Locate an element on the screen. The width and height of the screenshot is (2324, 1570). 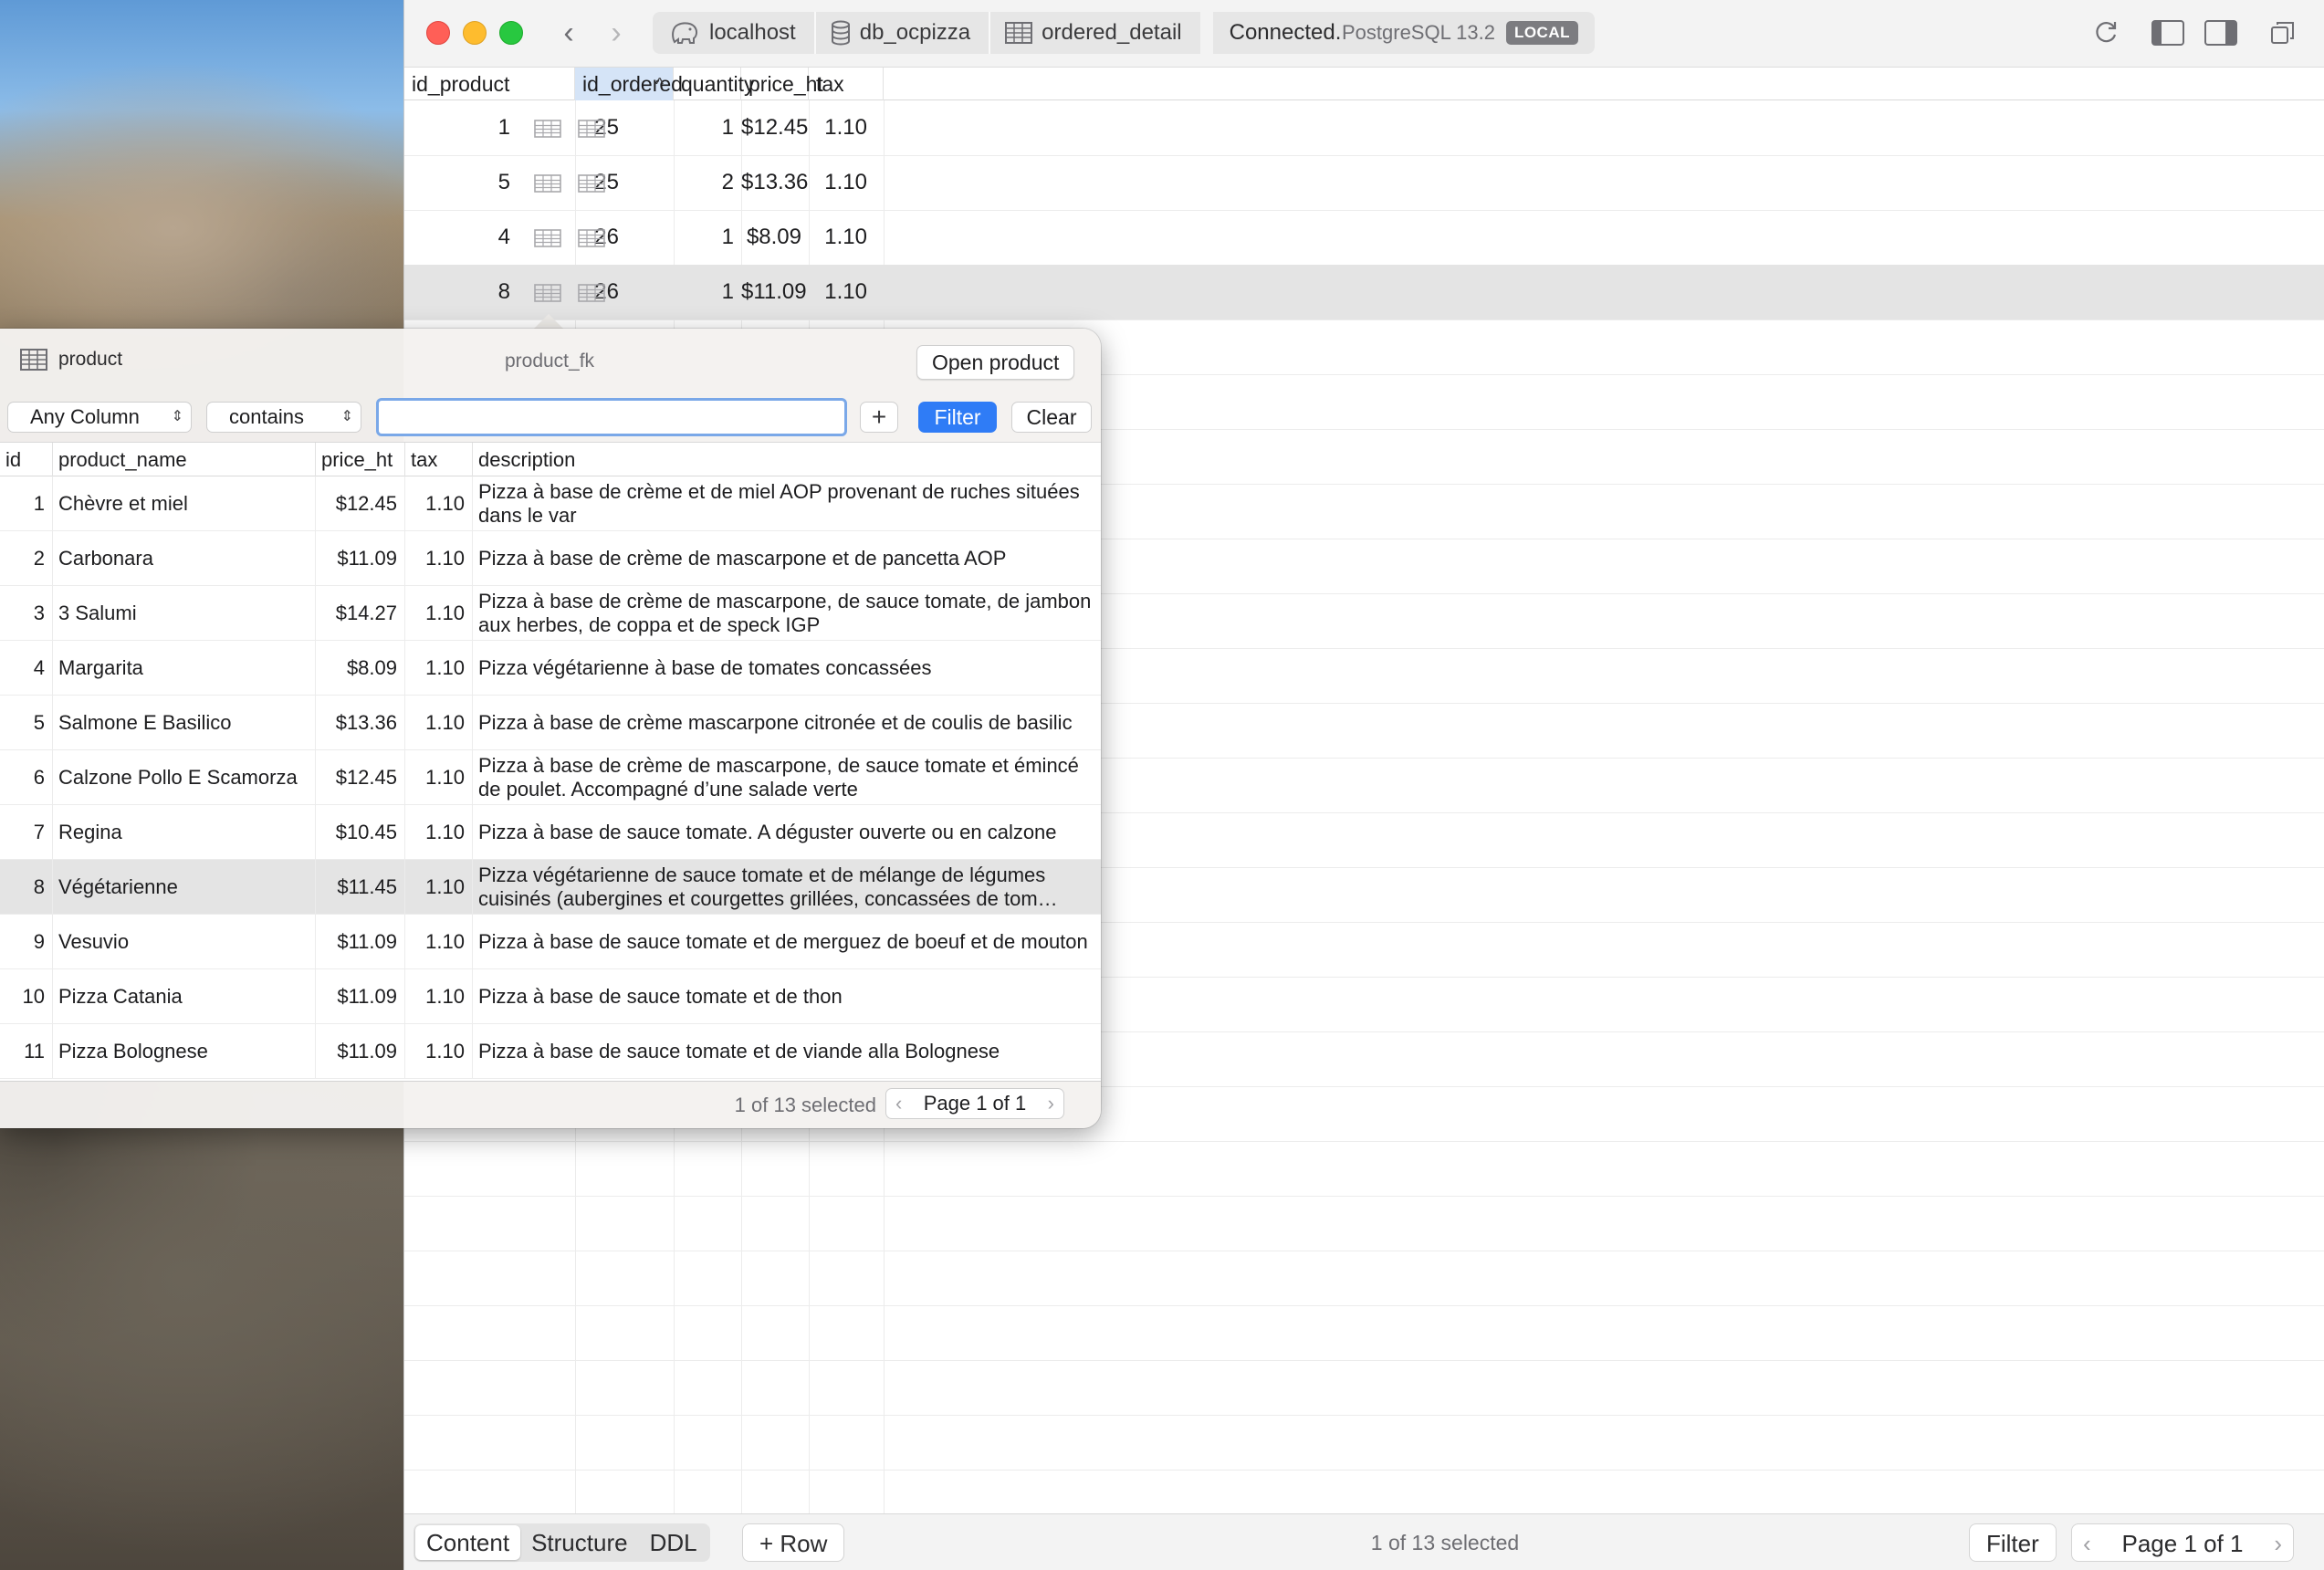
cell-id: 3 is located at coordinates (27, 613).